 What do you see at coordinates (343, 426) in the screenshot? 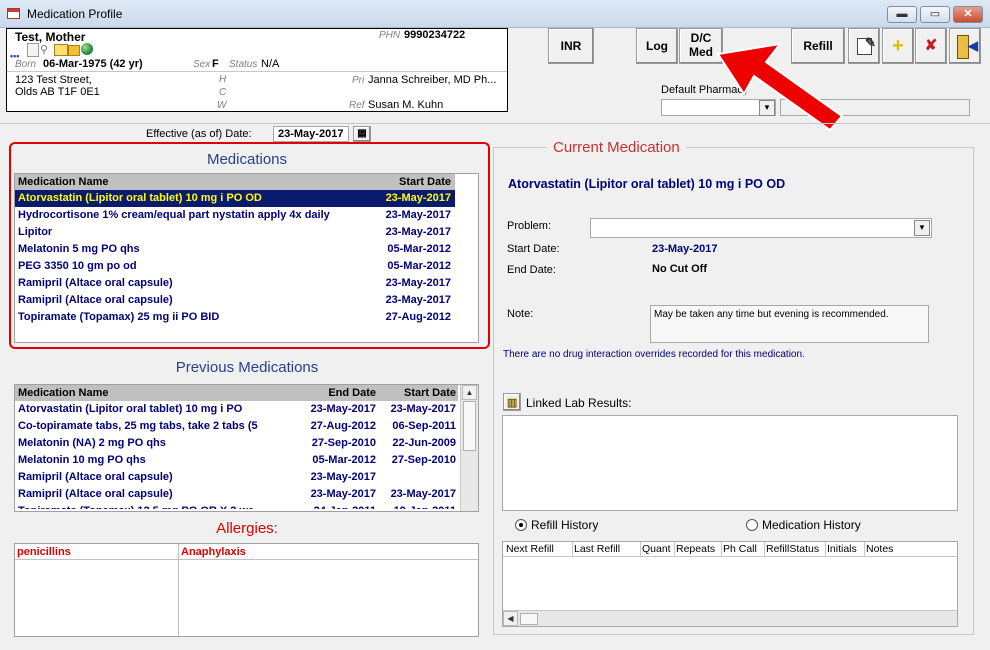
I see `previous-end-date: 27-Aug-2012` at bounding box center [343, 426].